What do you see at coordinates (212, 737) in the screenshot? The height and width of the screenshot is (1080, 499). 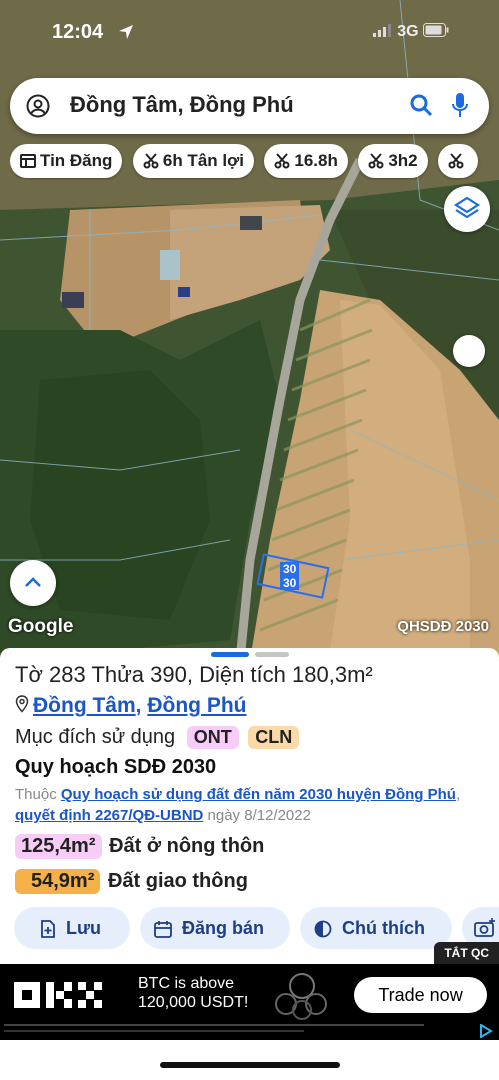 I see `purpose-code-badge: ONT` at bounding box center [212, 737].